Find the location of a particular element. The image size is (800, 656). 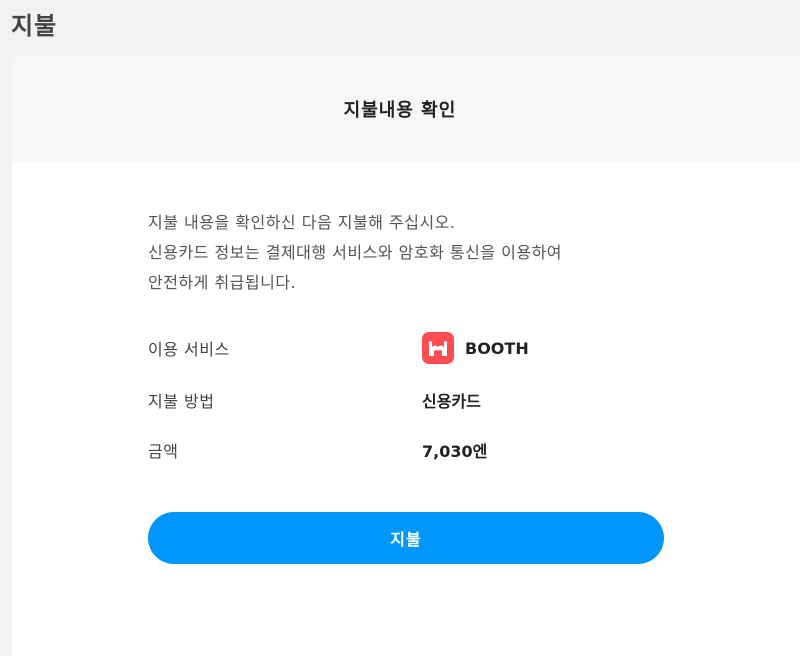

amount-label: 금액 is located at coordinates (163, 451).